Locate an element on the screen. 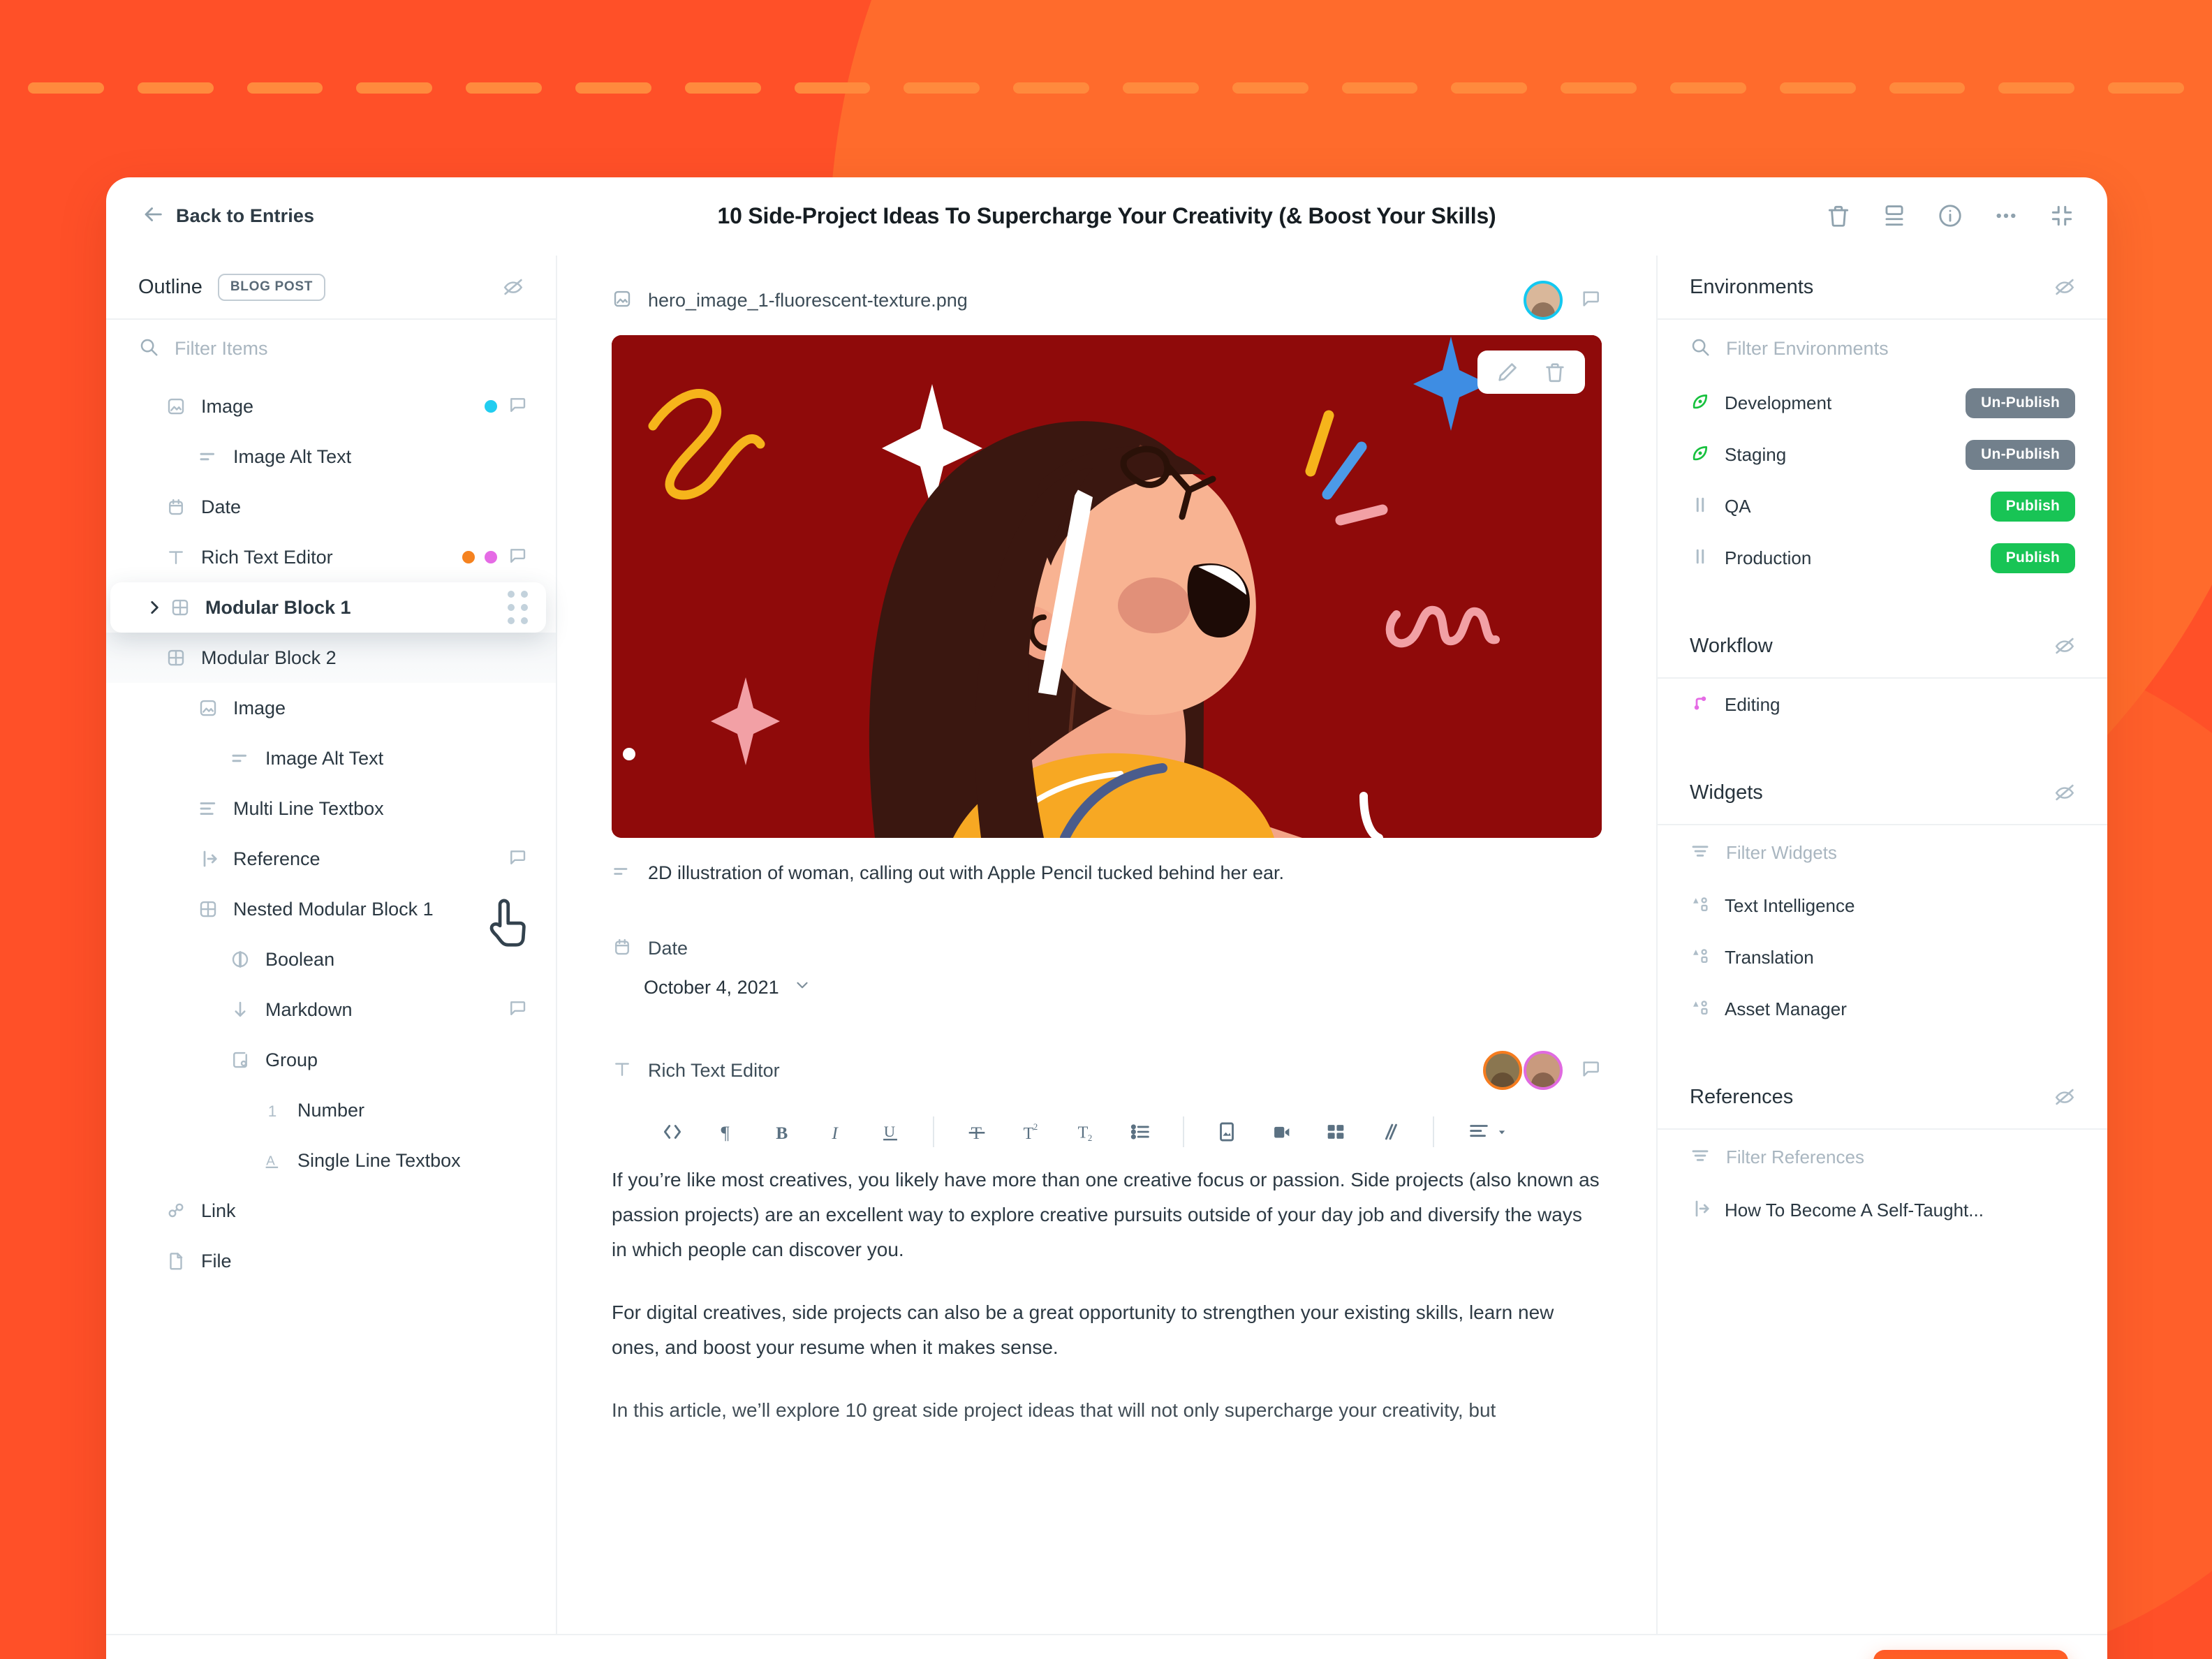 Image resolution: width=2212 pixels, height=1659 pixels. hide-references-icon is located at coordinates (2065, 1097).